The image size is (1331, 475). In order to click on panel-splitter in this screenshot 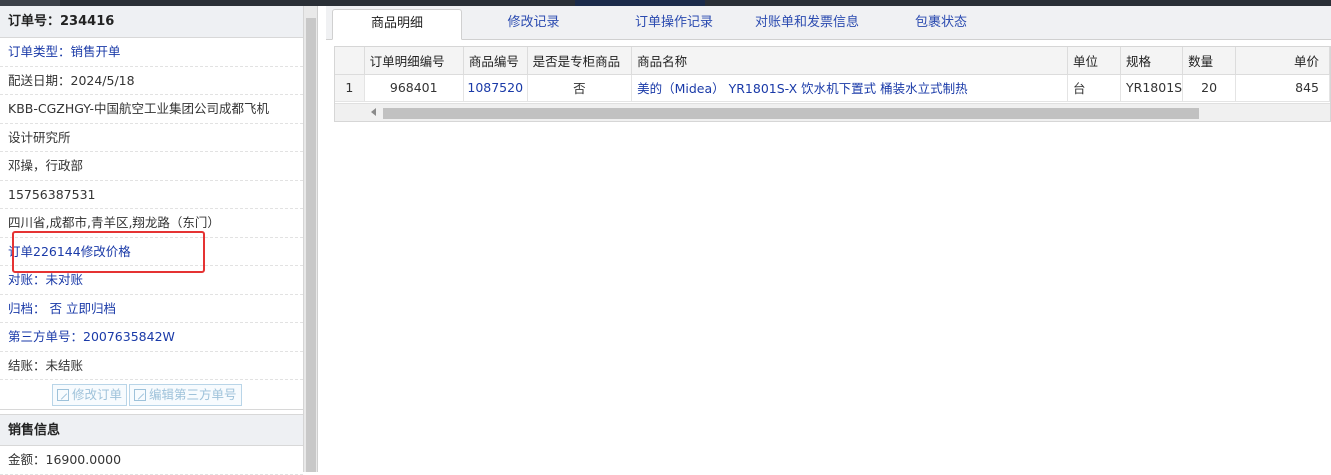, I will do `click(311, 239)`.